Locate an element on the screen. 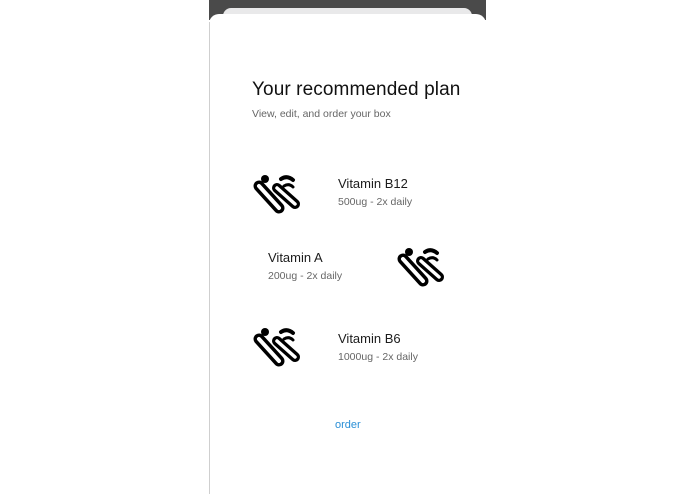 The width and height of the screenshot is (695, 494). item-name: Vitamin B12 is located at coordinates (373, 183).